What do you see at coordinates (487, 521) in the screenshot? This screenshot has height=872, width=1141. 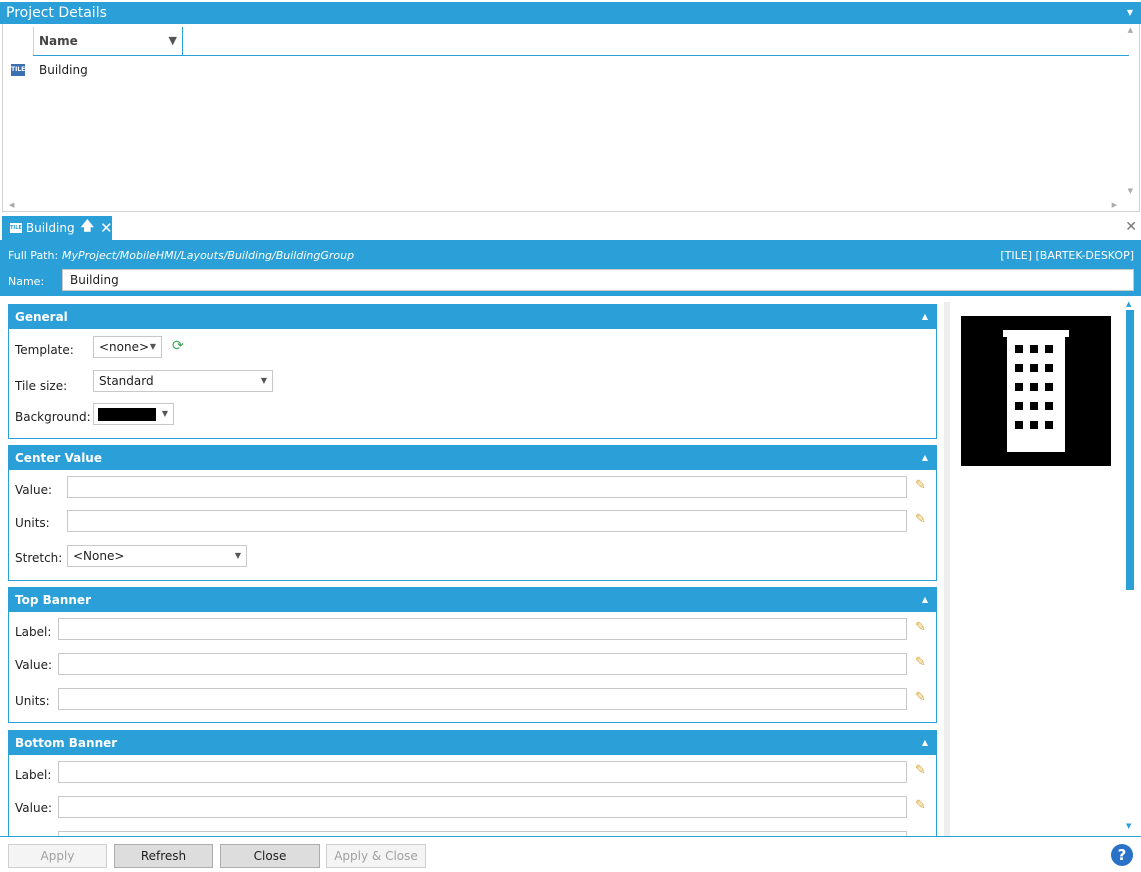 I see `center-units-input` at bounding box center [487, 521].